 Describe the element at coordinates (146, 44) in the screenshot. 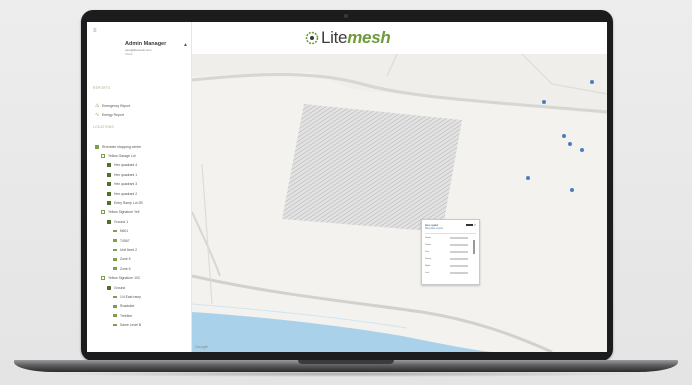

I see `user-name: Admin Manager` at that location.